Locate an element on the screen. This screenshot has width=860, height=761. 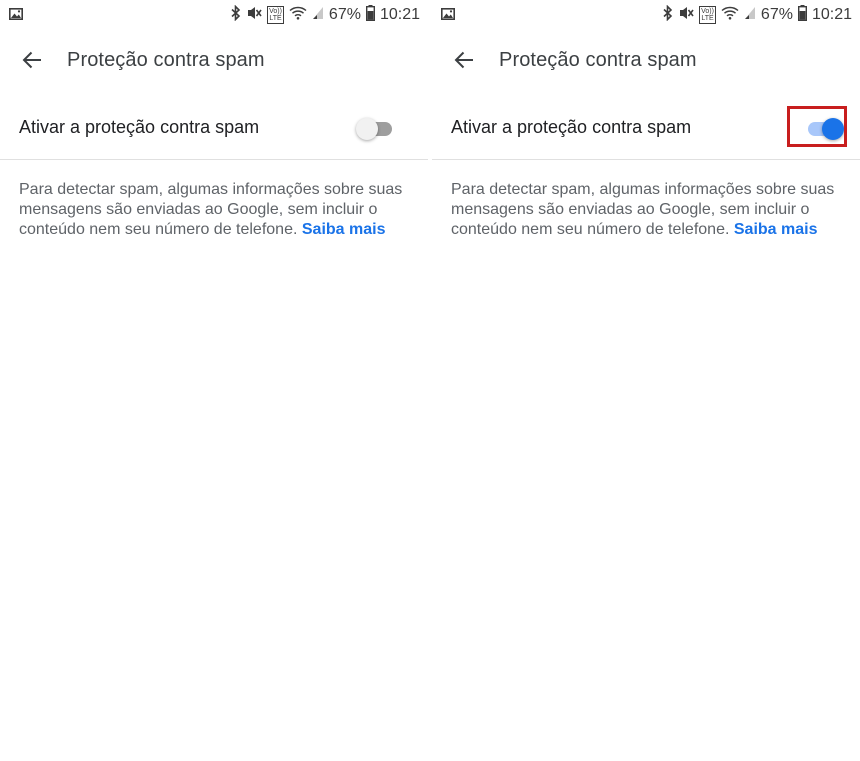
toggle-thumb is located at coordinates (367, 129).